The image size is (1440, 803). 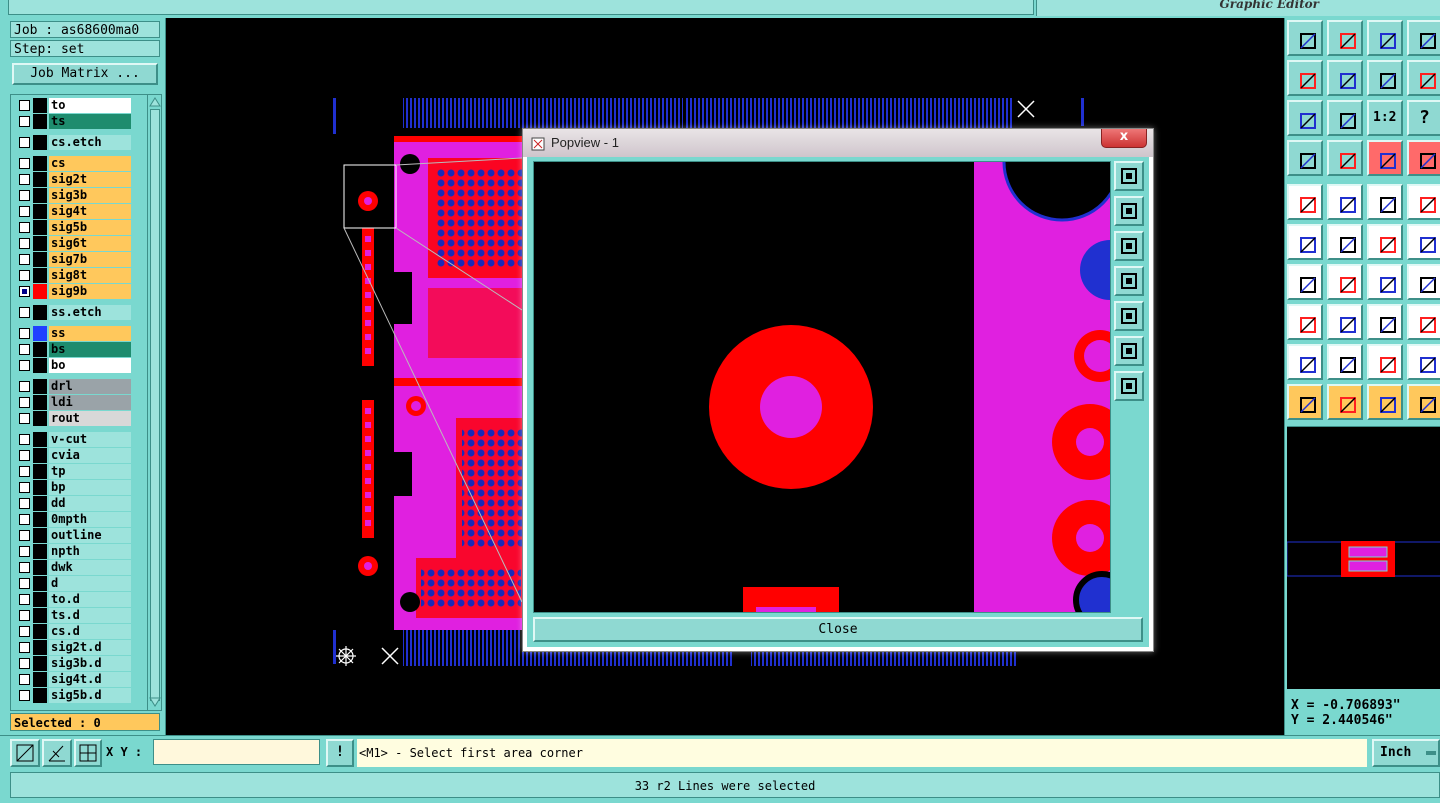 I want to click on save-button, so click(x=1345, y=38).